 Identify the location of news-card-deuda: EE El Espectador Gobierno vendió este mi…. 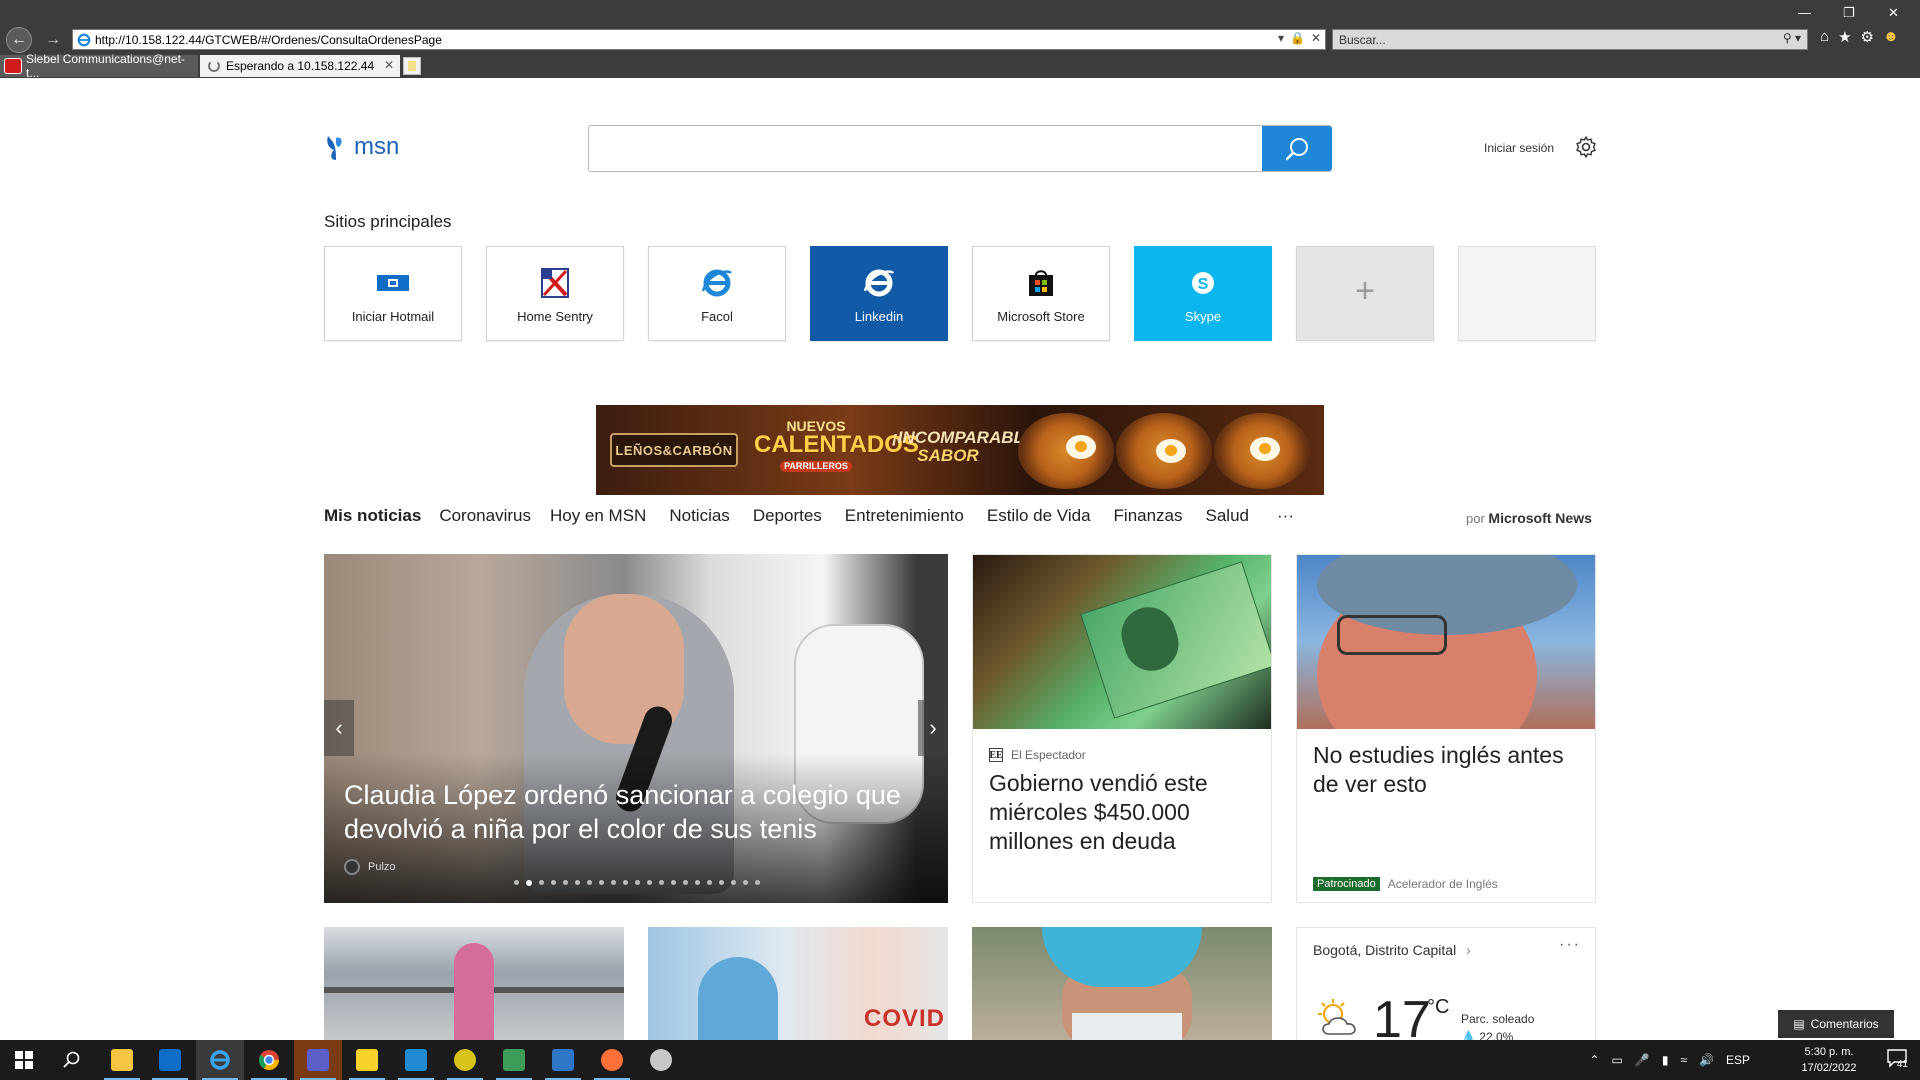
(1122, 728).